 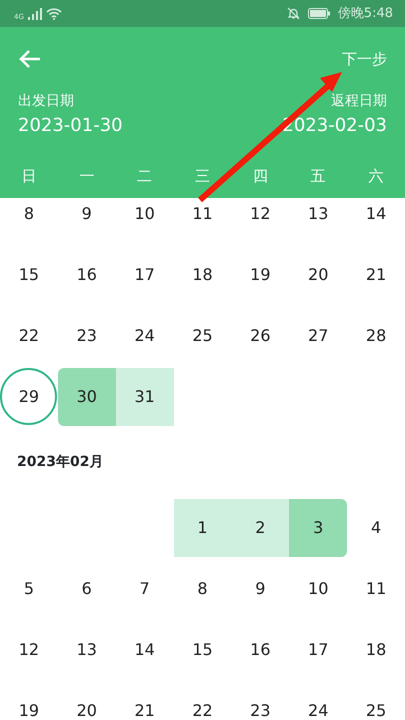 I want to click on weekday-label: 日, so click(x=28, y=176).